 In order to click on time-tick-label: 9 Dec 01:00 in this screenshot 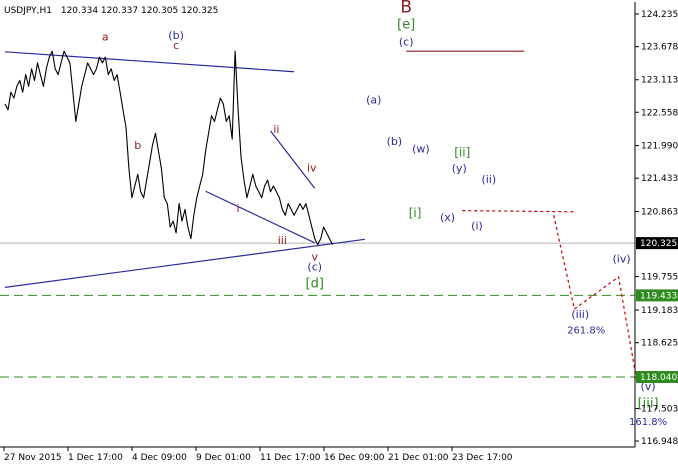, I will do `click(223, 458)`.